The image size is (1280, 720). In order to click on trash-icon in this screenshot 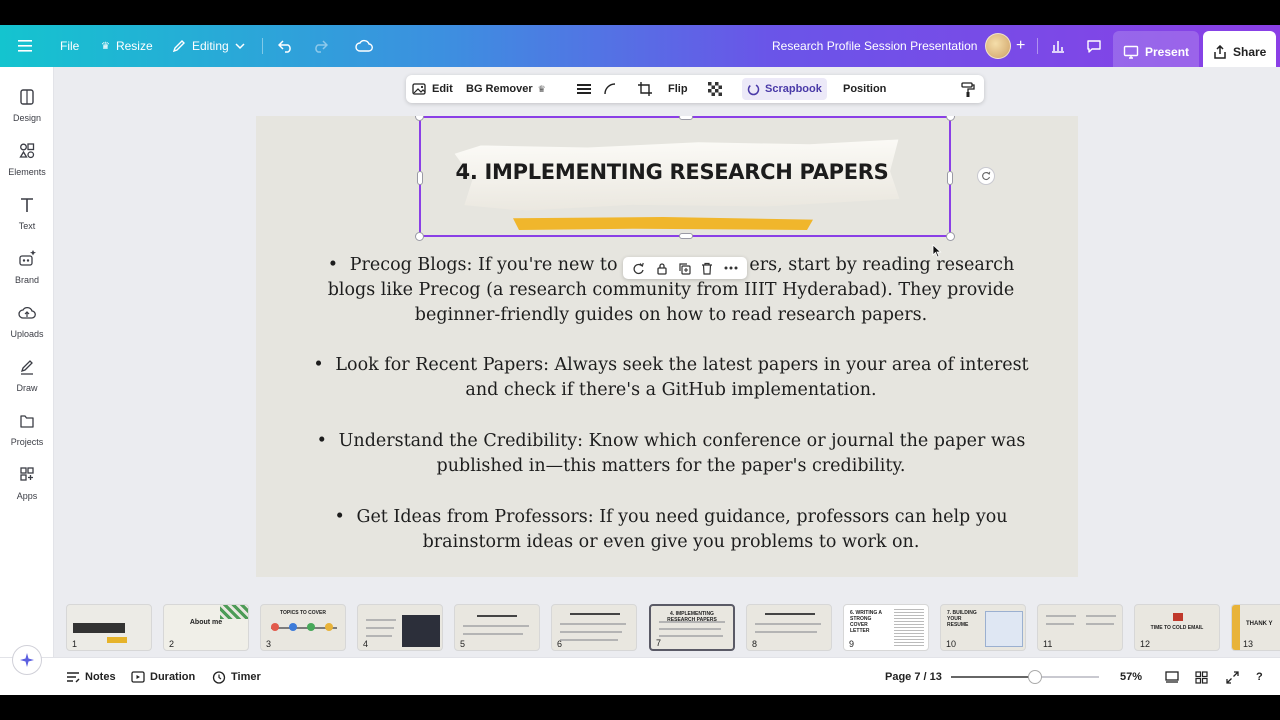, I will do `click(707, 268)`.